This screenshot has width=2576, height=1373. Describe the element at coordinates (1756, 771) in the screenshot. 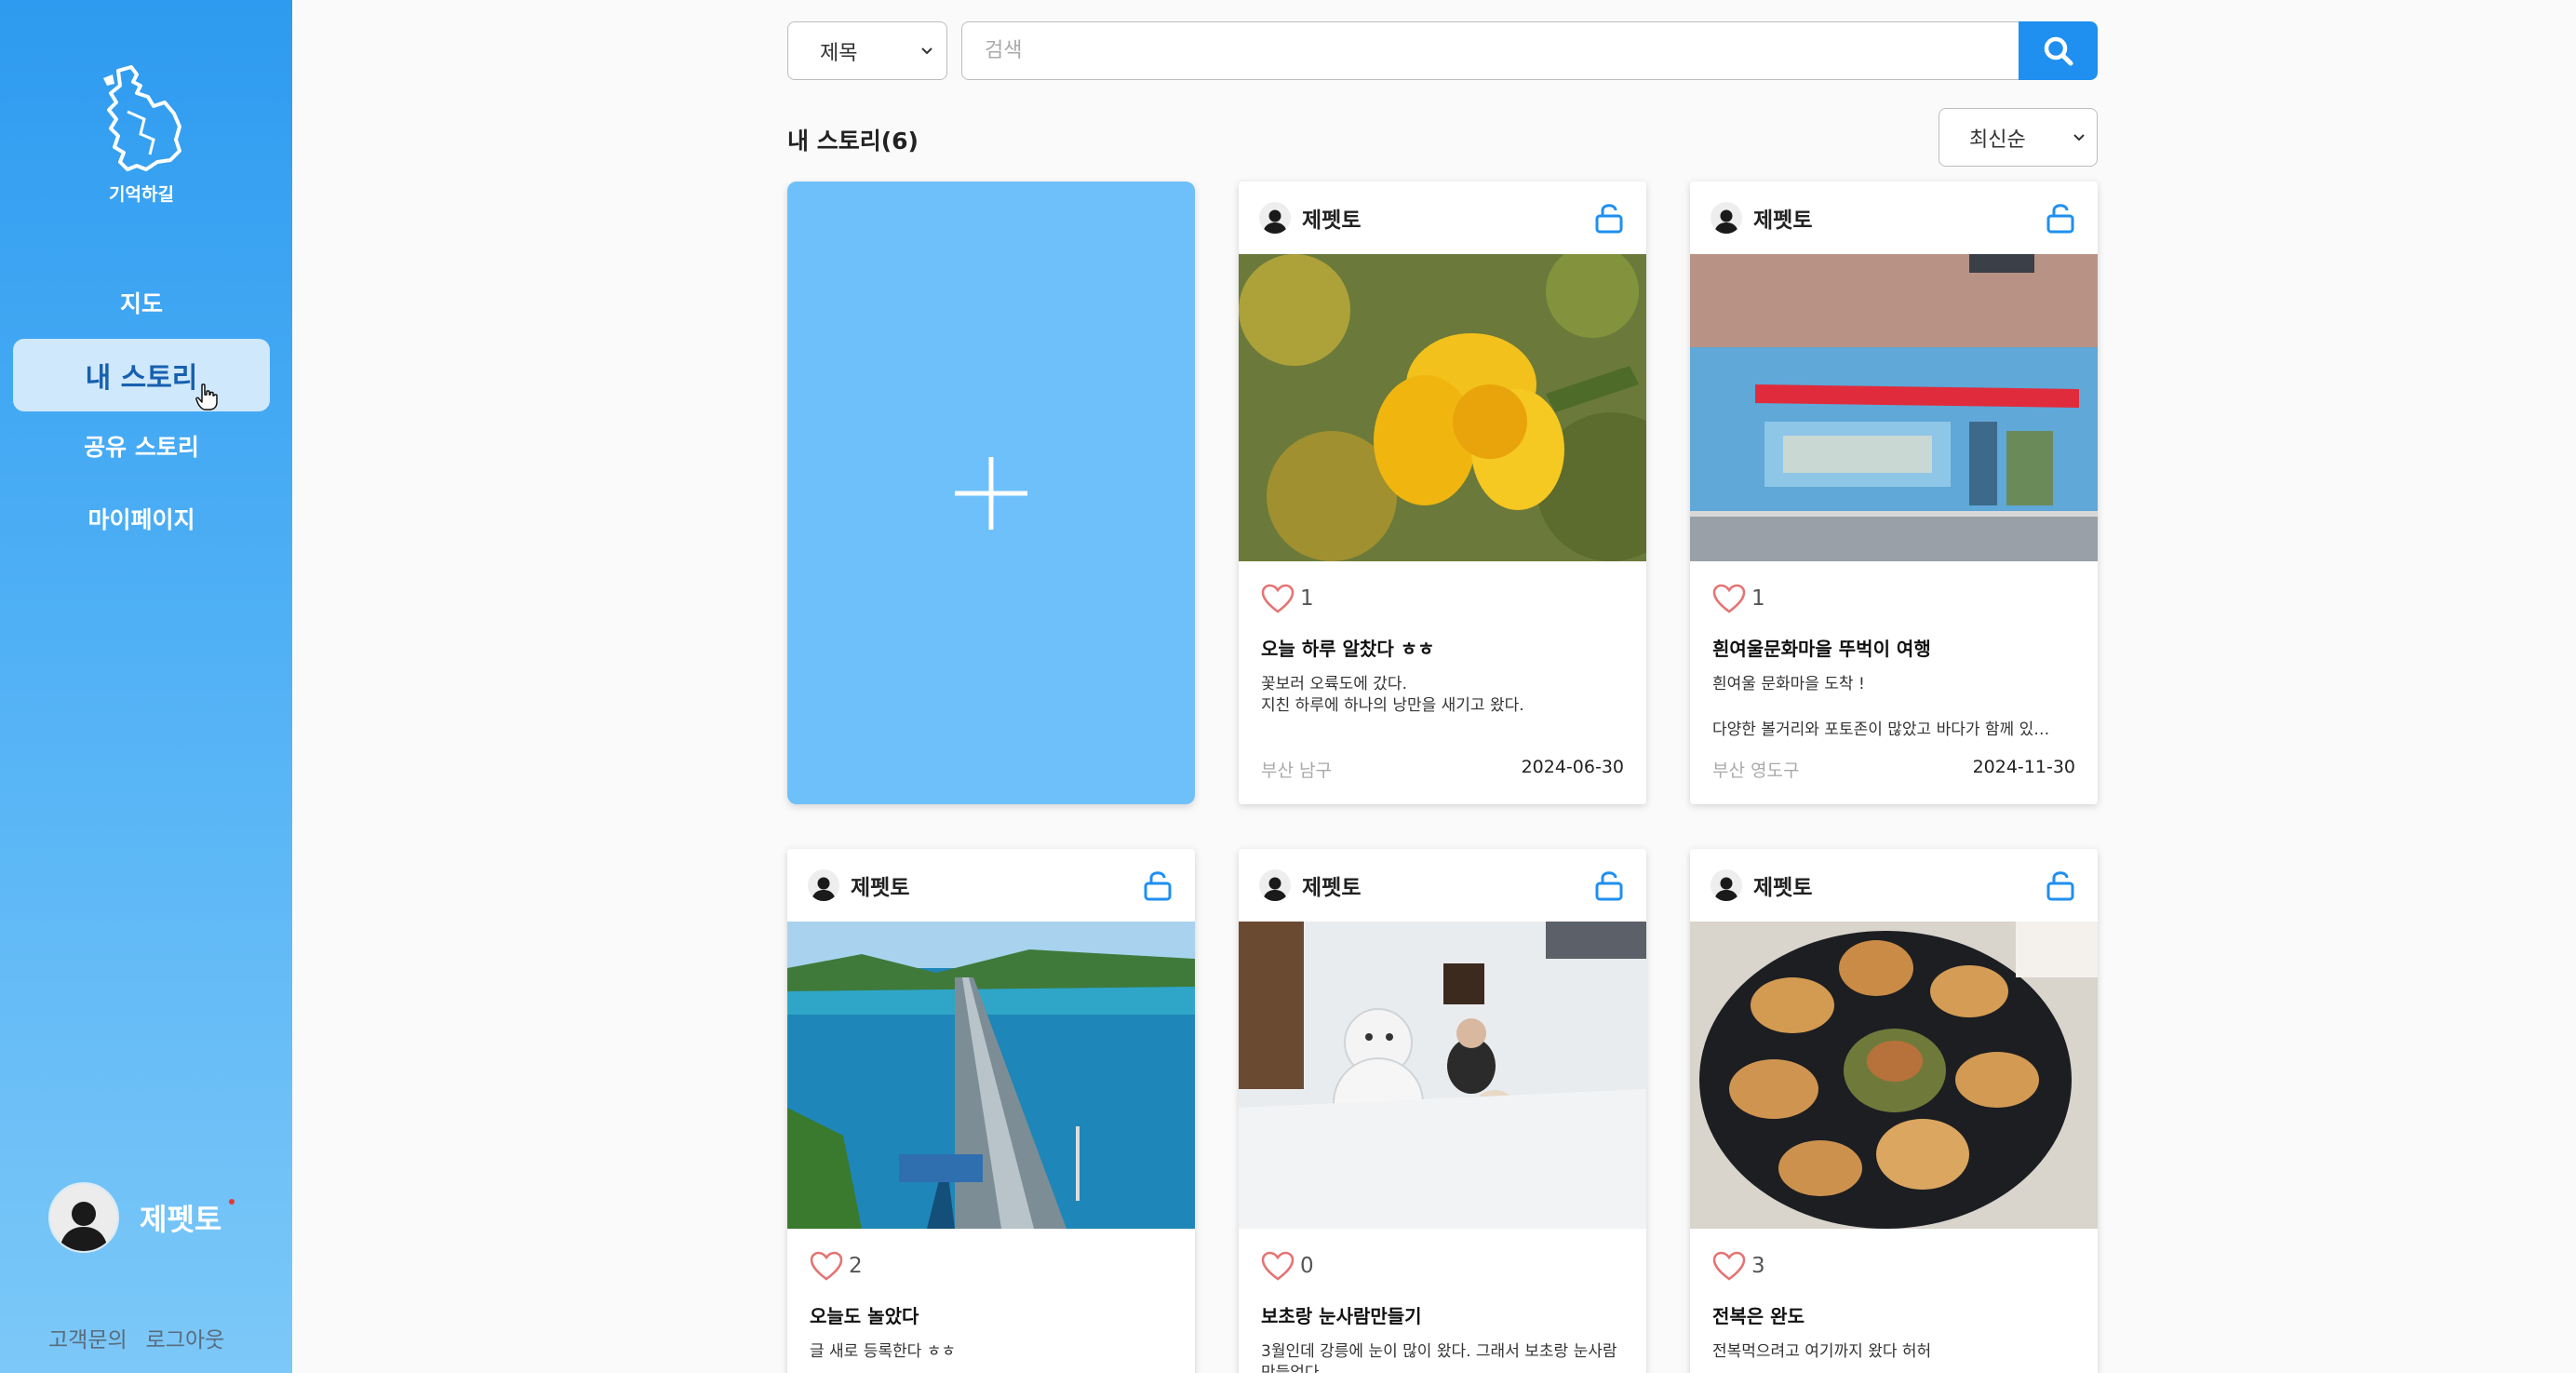

I see `card-location: 부산 영도구` at that location.